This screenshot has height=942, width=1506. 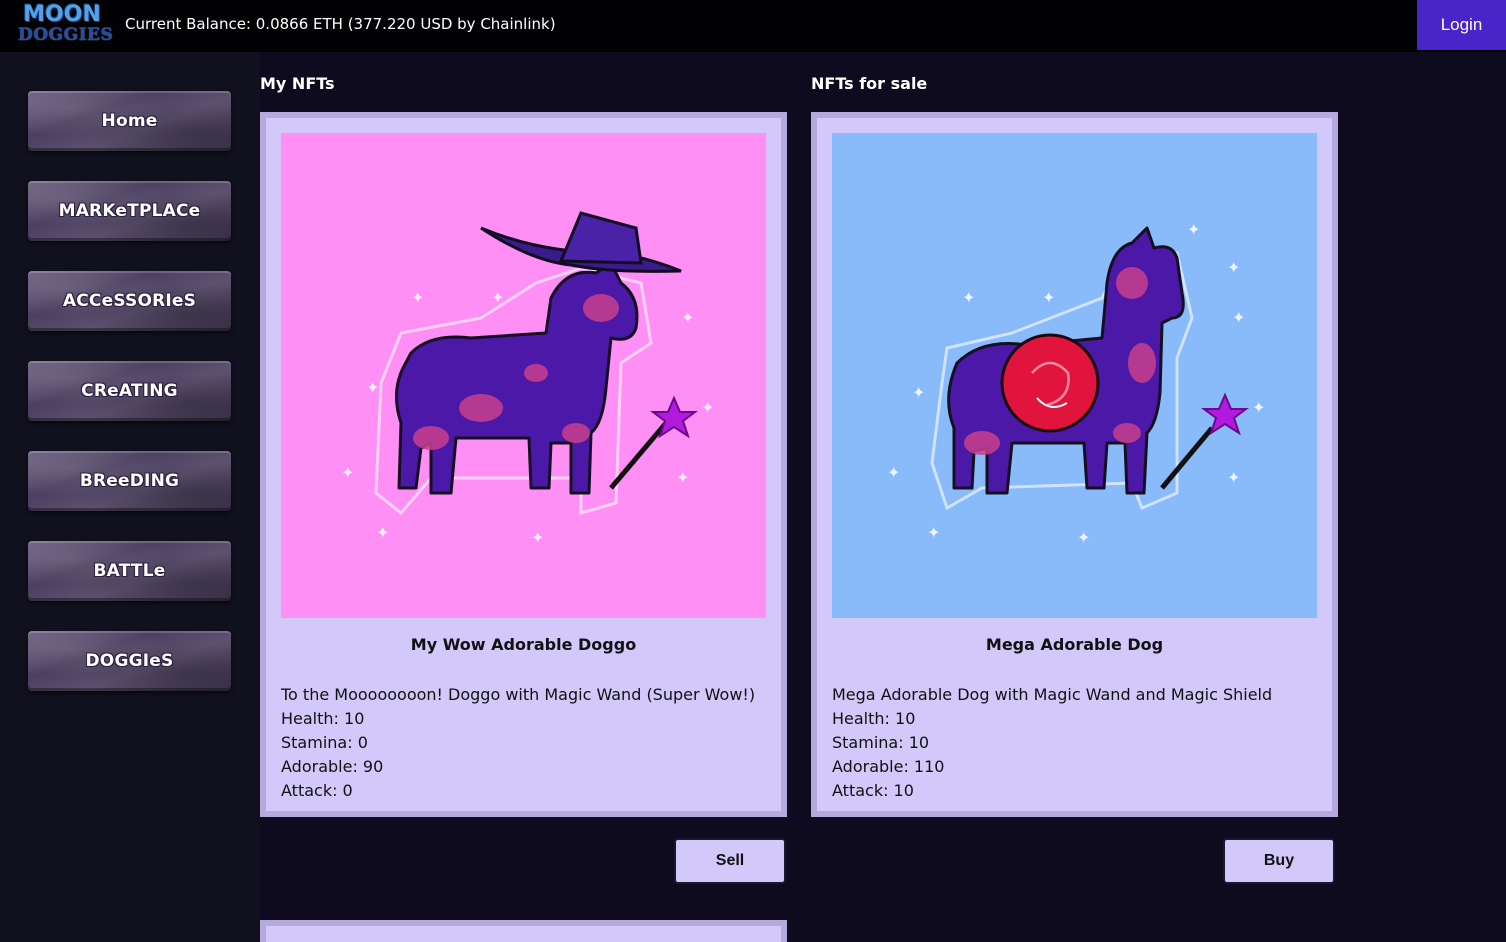 I want to click on nav-battle-label: BATTLe, so click(x=129, y=571).